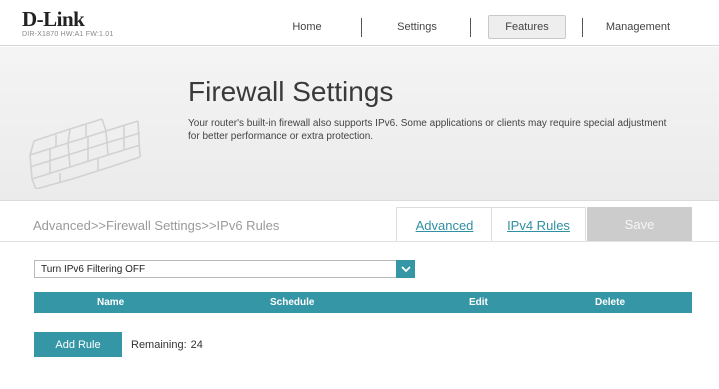 The height and width of the screenshot is (389, 719). Describe the element at coordinates (527, 27) in the screenshot. I see `nav-features: Features` at that location.